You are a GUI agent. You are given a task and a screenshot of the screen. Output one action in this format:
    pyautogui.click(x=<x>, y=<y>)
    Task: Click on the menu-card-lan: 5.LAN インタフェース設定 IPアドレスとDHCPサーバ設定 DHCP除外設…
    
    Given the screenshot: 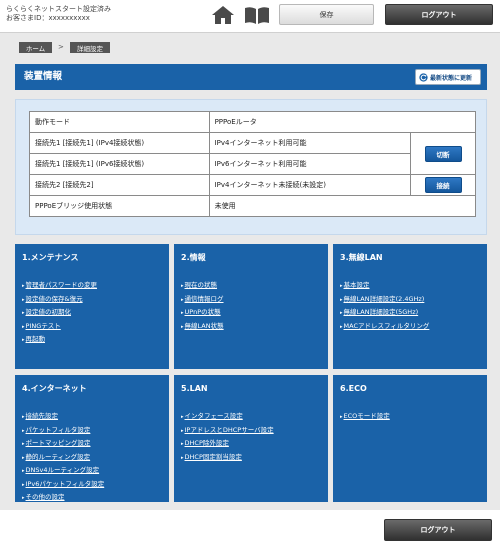 What is the action you would take?
    pyautogui.click(x=251, y=438)
    